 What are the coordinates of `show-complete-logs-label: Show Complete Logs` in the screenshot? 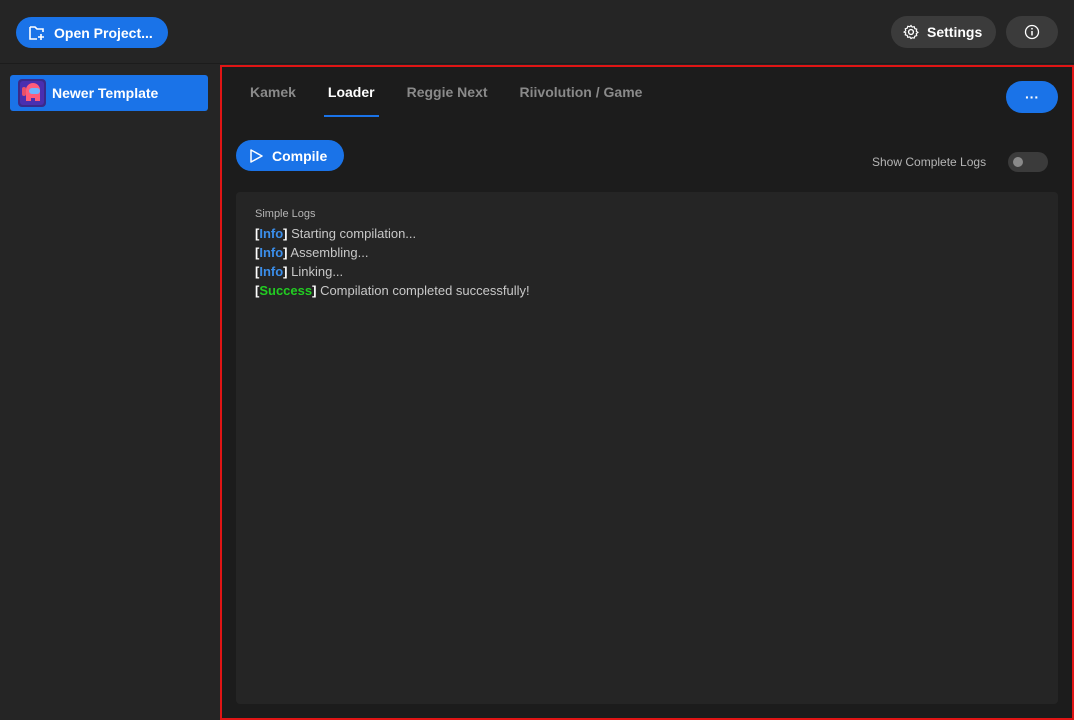 It's located at (929, 162).